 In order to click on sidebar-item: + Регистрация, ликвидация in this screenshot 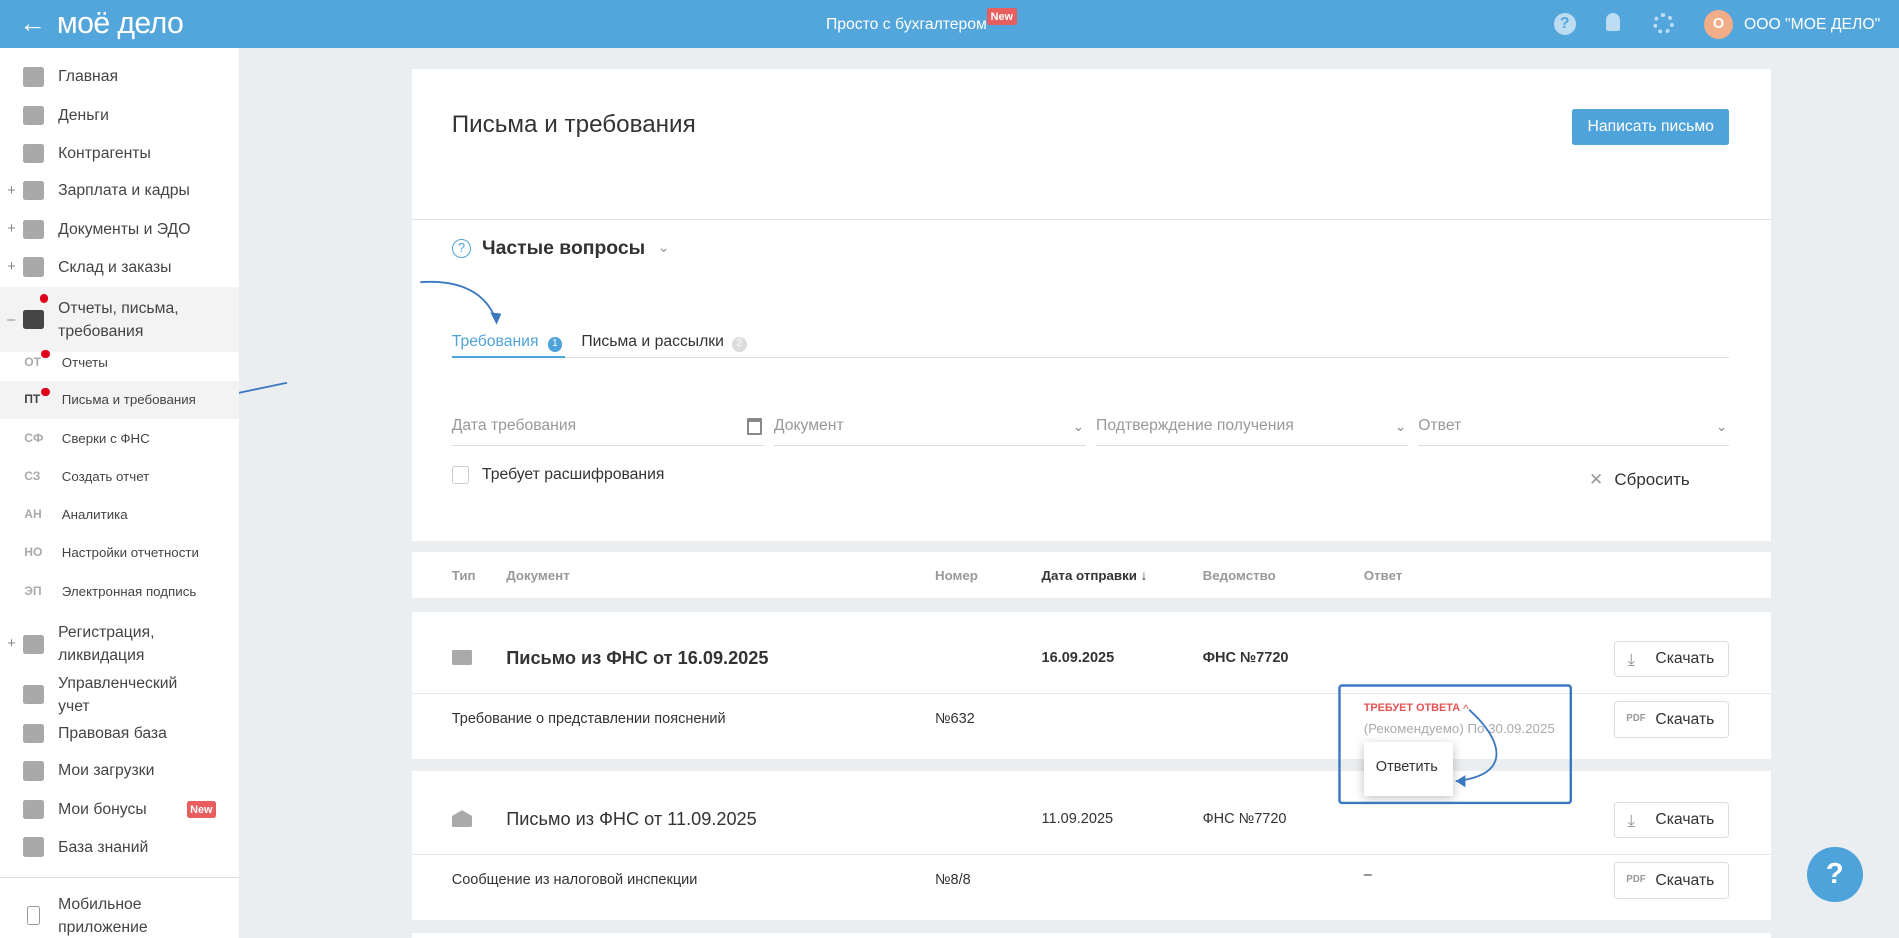, I will do `click(119, 644)`.